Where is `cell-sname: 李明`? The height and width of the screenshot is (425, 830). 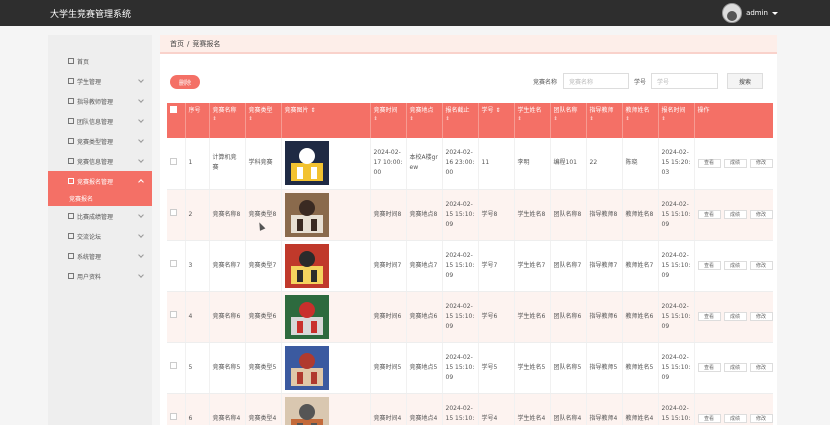 cell-sname: 李明 is located at coordinates (532, 164).